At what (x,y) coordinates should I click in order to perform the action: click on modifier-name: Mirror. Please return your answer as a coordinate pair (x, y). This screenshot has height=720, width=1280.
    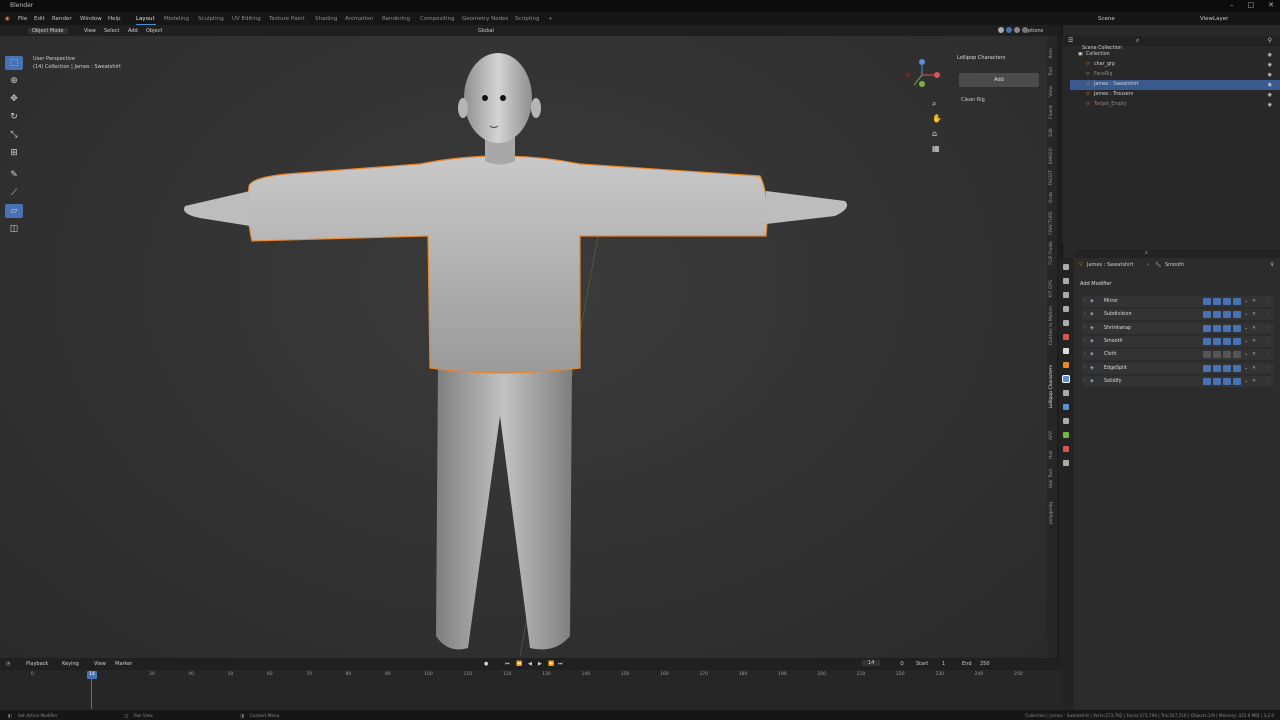
    Looking at the image, I should click on (1111, 301).